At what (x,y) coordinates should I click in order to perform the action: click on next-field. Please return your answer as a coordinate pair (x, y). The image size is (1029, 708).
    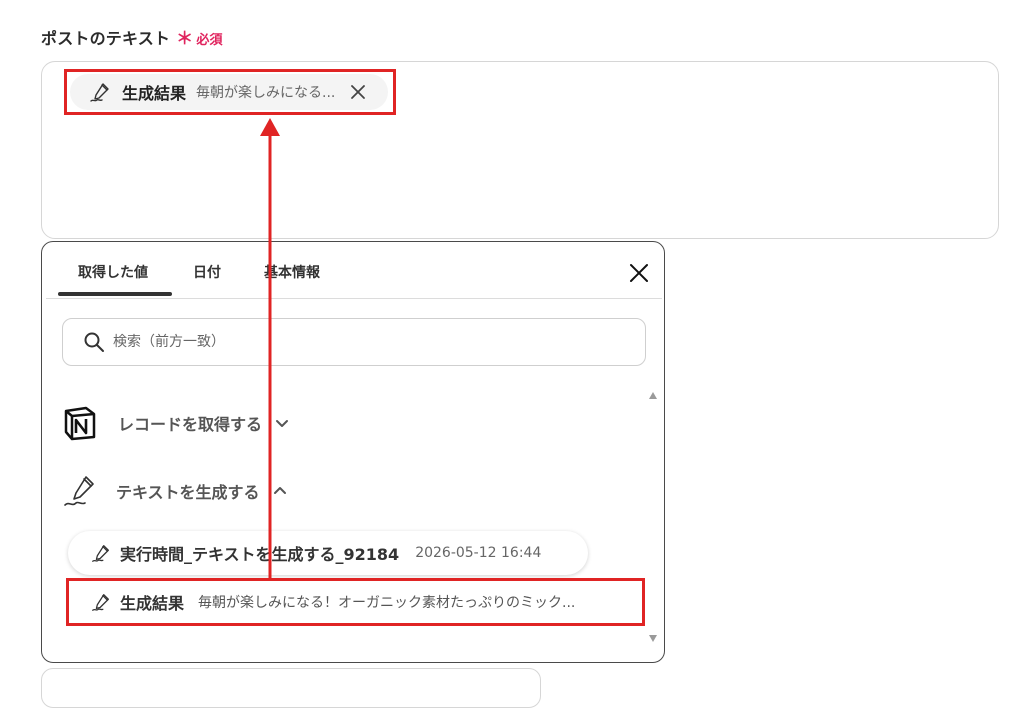
    Looking at the image, I should click on (291, 688).